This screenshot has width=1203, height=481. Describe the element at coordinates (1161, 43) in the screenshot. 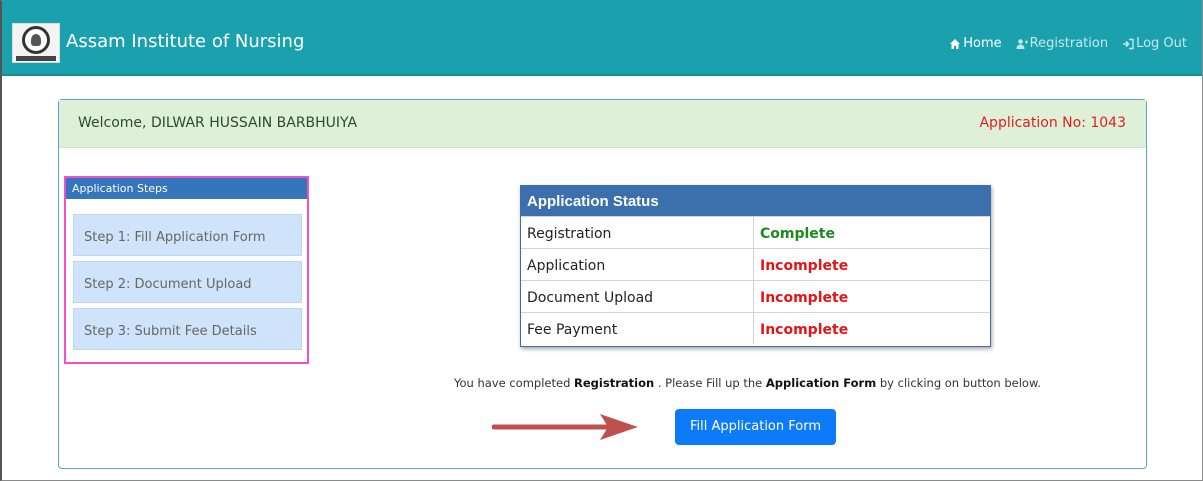

I see `nav-logout-label: Log Out` at that location.